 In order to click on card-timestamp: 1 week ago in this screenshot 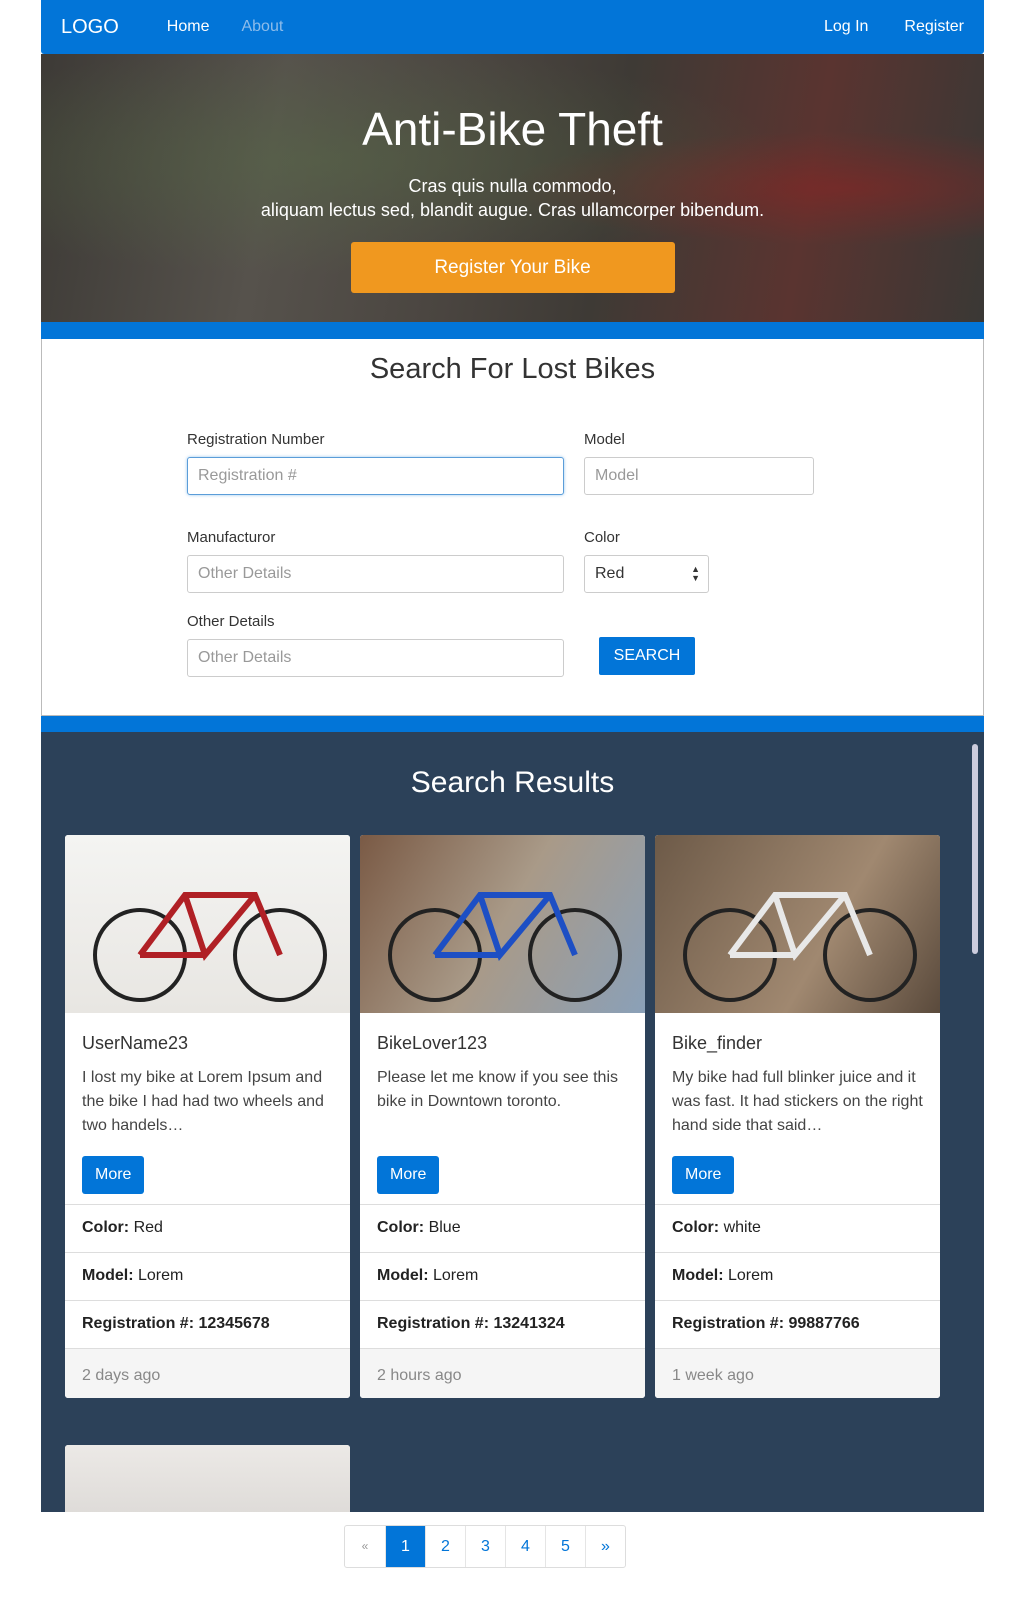, I will do `click(797, 1373)`.